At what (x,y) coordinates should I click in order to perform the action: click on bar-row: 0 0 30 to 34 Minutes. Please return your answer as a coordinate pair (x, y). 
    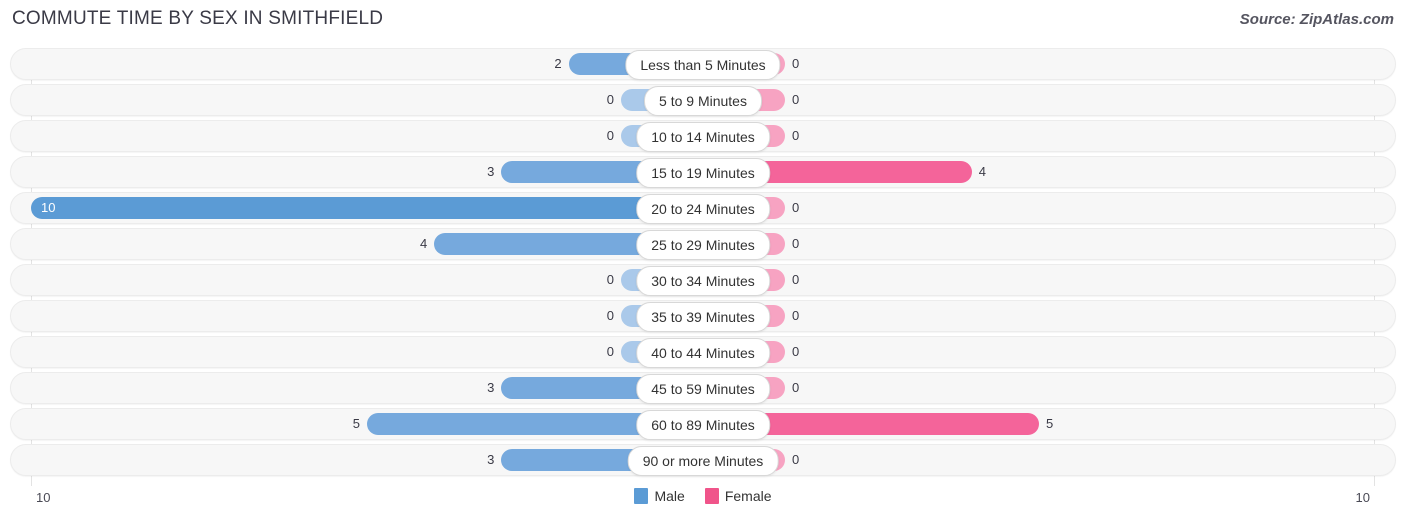
    Looking at the image, I should click on (703, 280).